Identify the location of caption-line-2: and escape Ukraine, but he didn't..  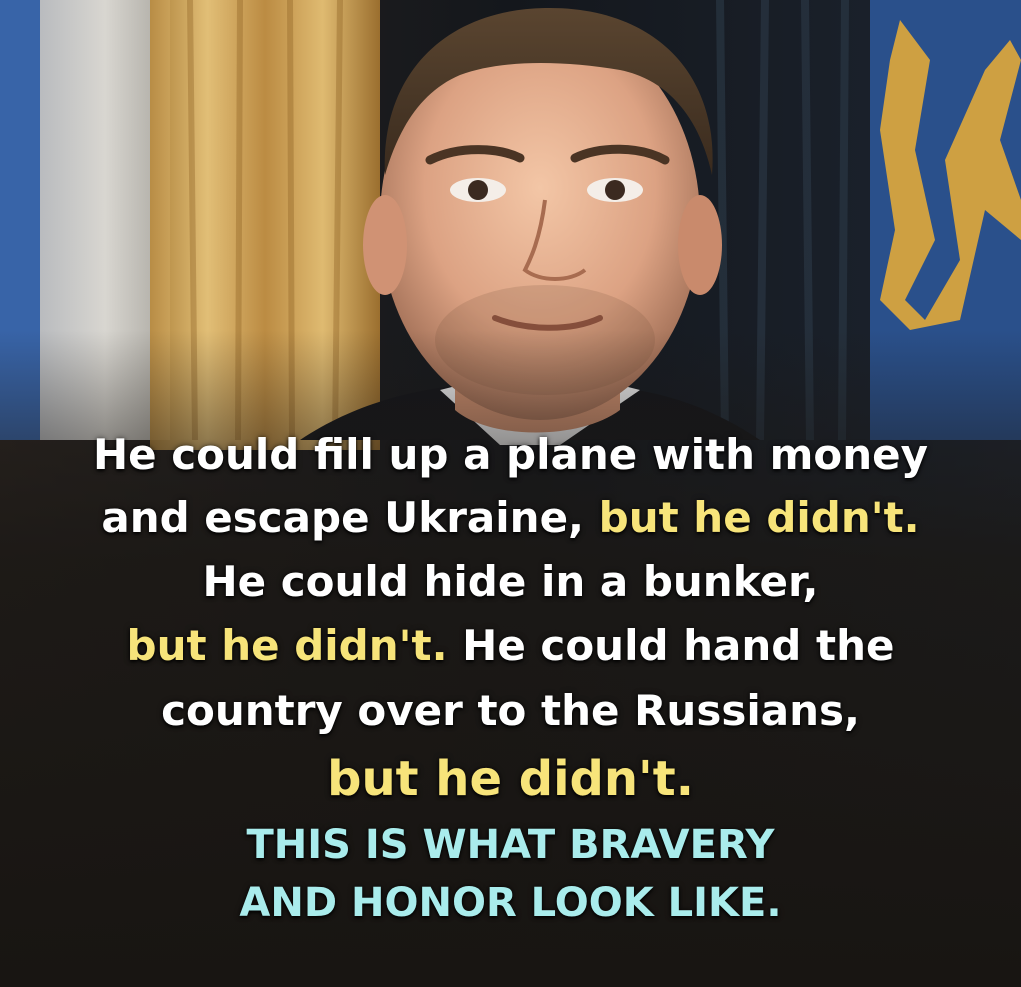
(510, 518).